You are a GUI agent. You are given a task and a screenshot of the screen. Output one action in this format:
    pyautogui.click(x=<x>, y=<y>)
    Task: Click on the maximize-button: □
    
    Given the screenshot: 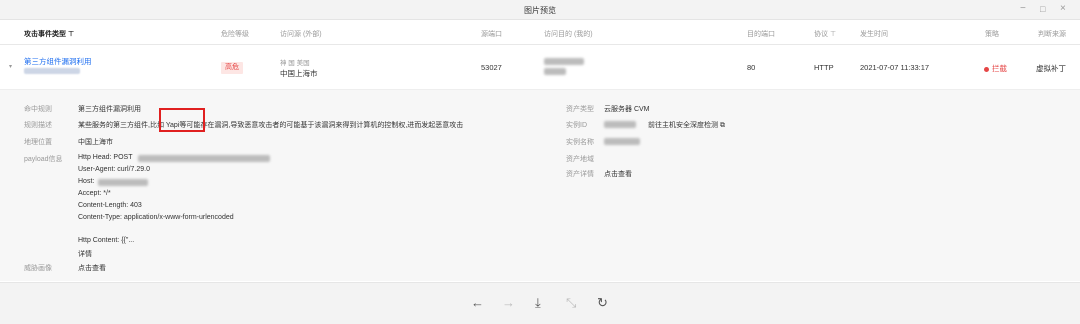 What is the action you would take?
    pyautogui.click(x=1042, y=9)
    